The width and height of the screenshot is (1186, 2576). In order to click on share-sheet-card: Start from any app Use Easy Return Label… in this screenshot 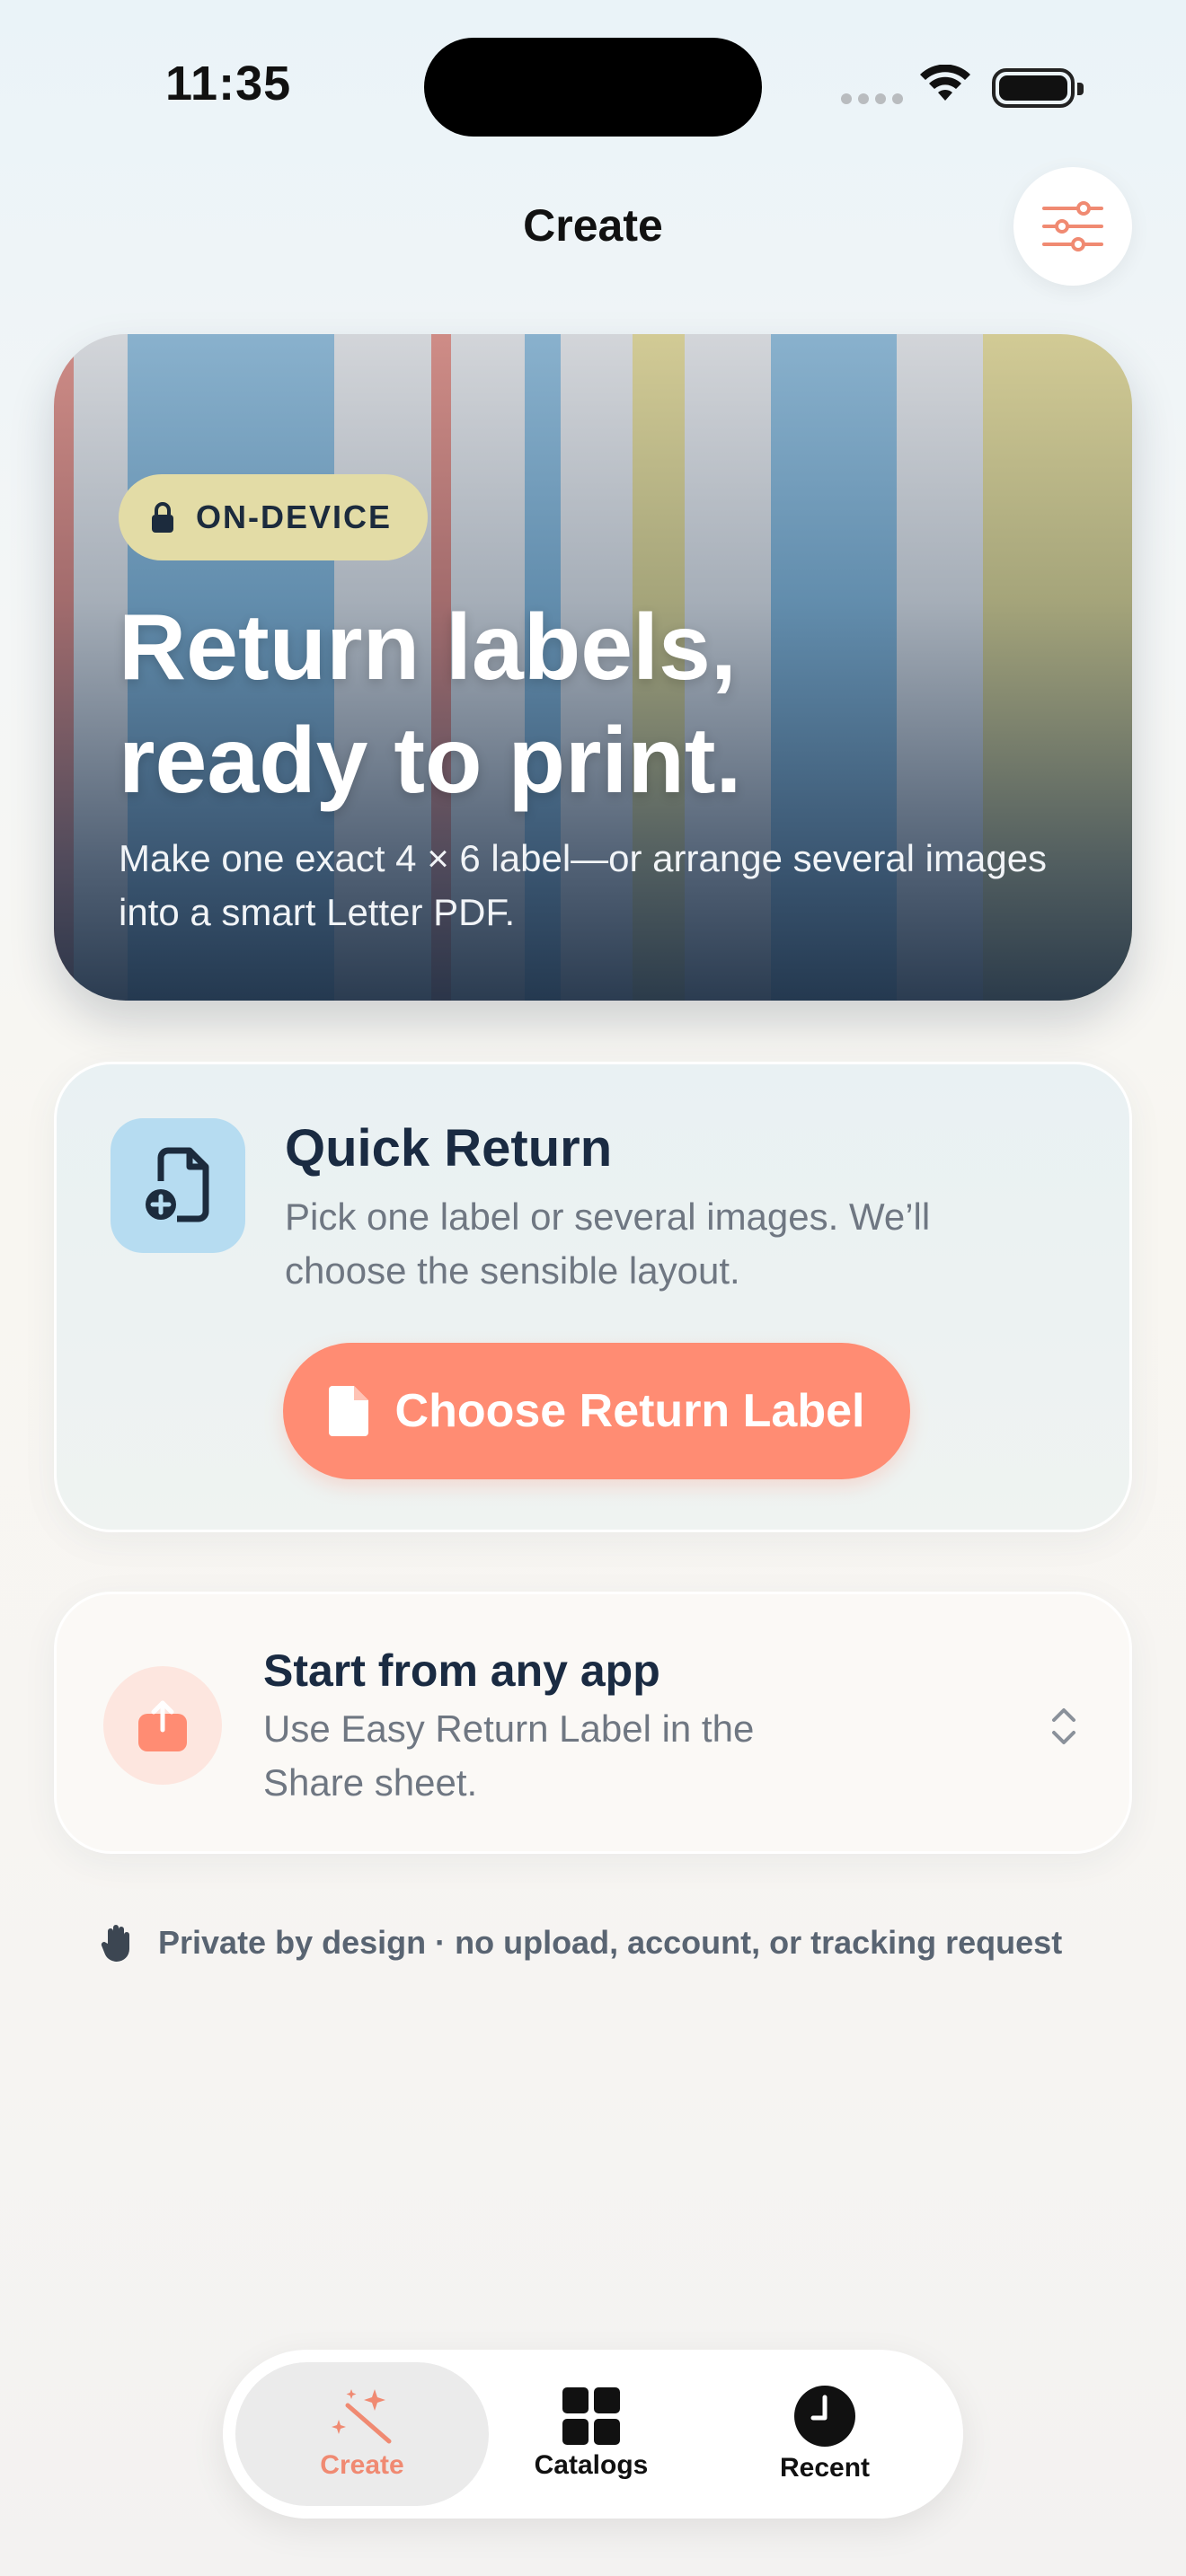, I will do `click(593, 1723)`.